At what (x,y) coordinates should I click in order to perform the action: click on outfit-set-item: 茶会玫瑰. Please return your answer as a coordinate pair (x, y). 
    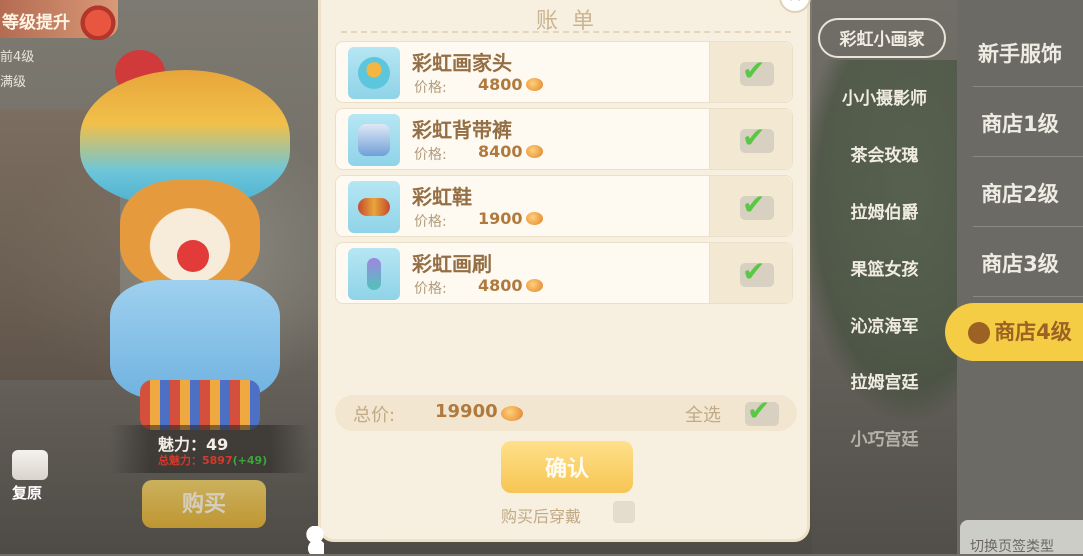
    Looking at the image, I should click on (884, 153).